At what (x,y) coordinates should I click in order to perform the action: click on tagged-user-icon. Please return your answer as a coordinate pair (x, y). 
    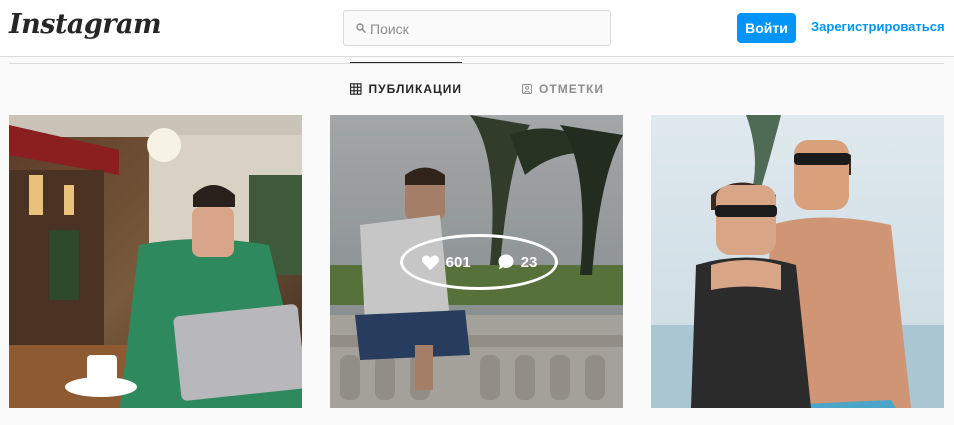
    Looking at the image, I should click on (527, 88).